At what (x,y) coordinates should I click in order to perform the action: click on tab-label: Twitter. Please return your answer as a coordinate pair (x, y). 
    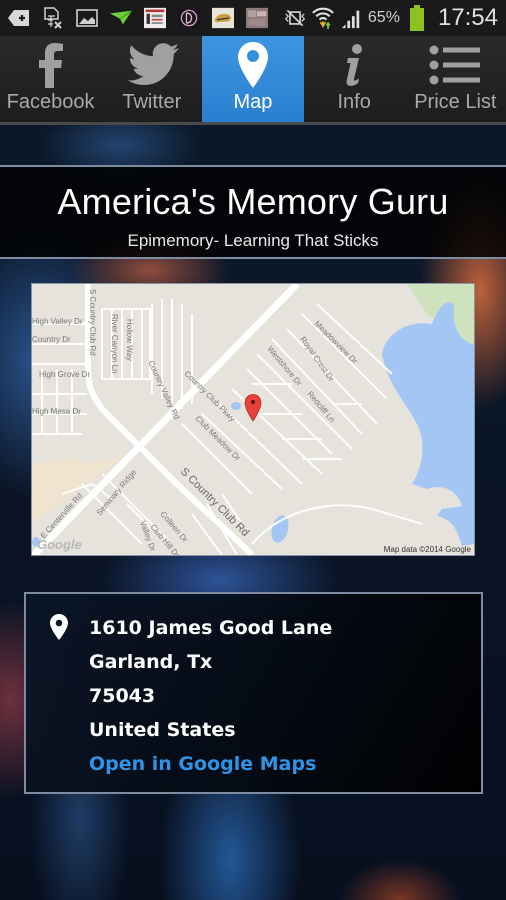
    Looking at the image, I should click on (152, 102).